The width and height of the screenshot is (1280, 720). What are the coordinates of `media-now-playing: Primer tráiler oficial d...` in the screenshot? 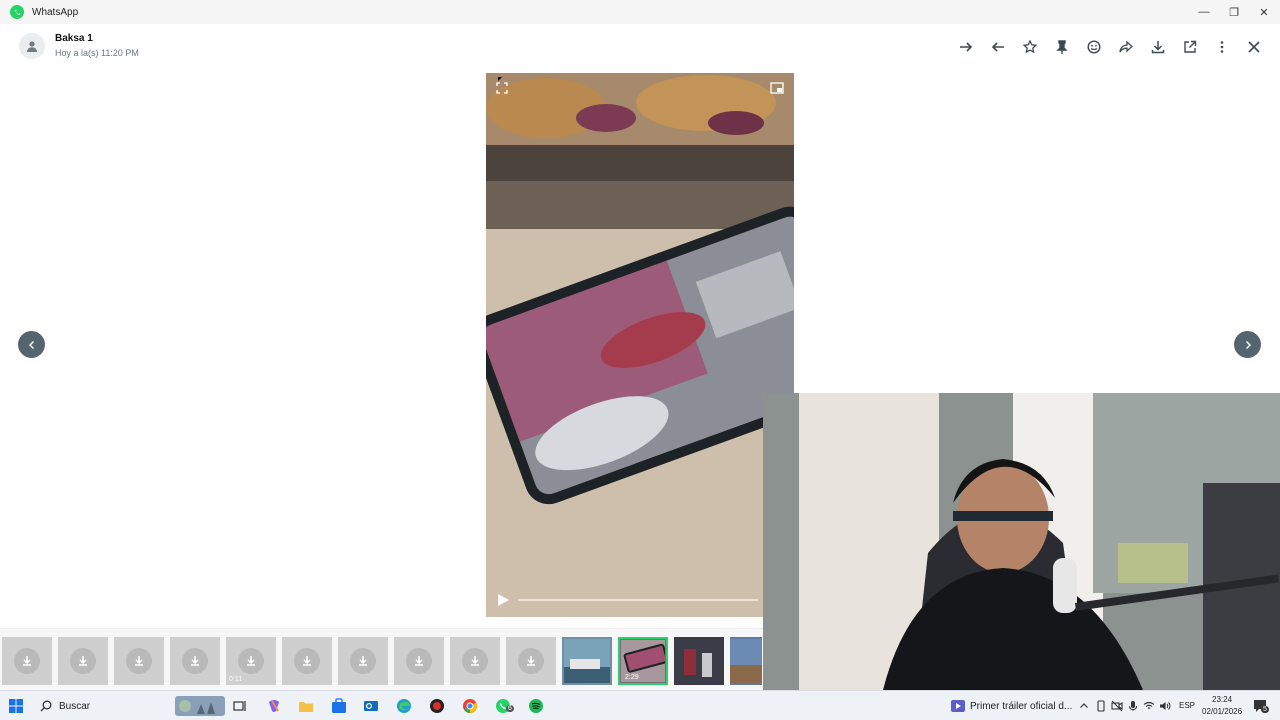 It's located at (1021, 706).